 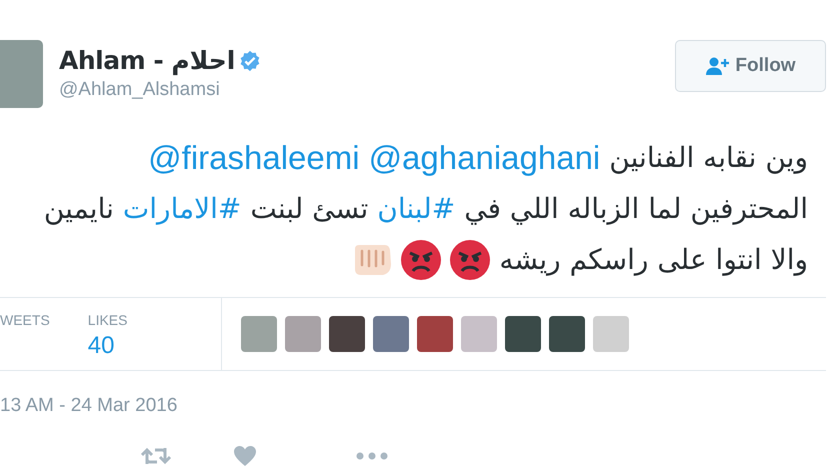 I want to click on tweet-text: نايمين, so click(x=79, y=208).